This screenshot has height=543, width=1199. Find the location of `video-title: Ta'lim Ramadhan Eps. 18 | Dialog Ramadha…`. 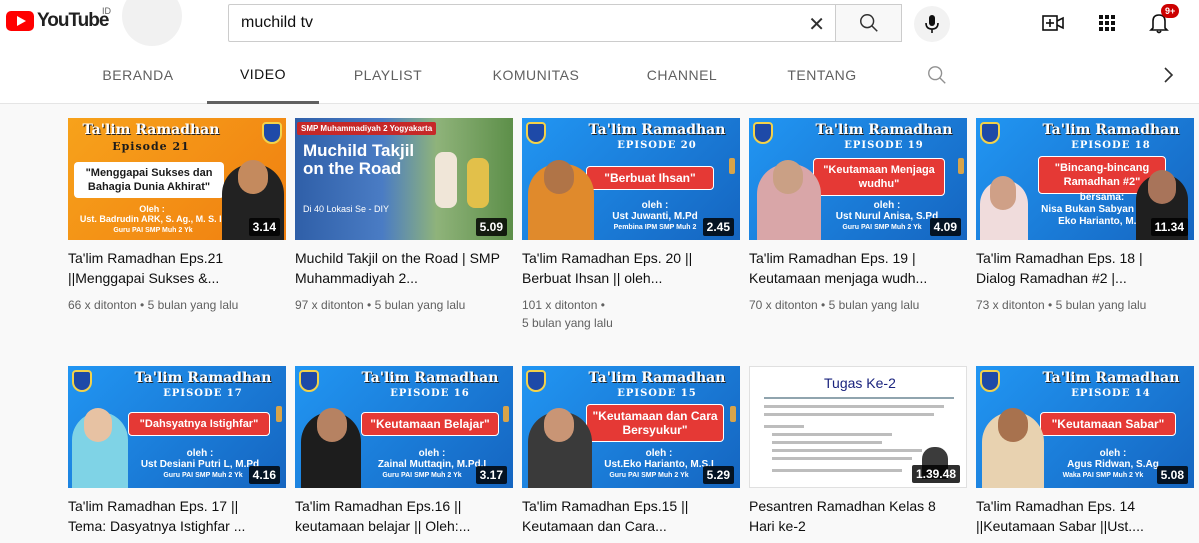

video-title: Ta'lim Ramadhan Eps. 18 | Dialog Ramadha… is located at coordinates (1080, 268).